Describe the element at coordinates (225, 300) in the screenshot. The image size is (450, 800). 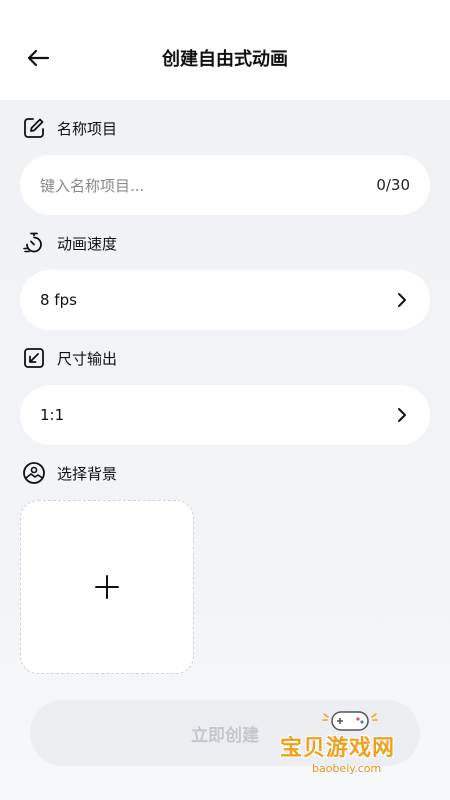
I see `speed-selector: 8 fps` at that location.